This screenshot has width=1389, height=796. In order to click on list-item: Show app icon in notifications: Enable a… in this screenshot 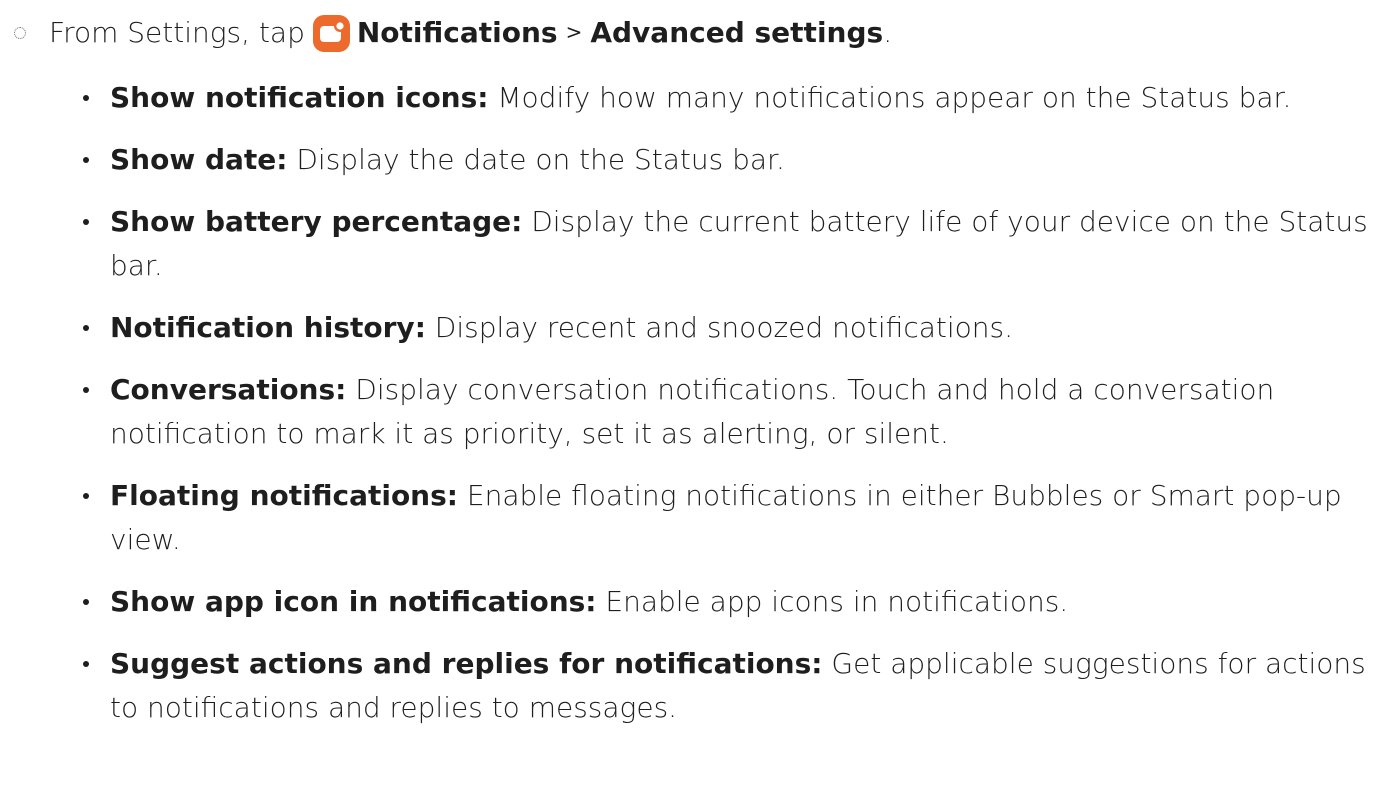, I will do `click(729, 602)`.